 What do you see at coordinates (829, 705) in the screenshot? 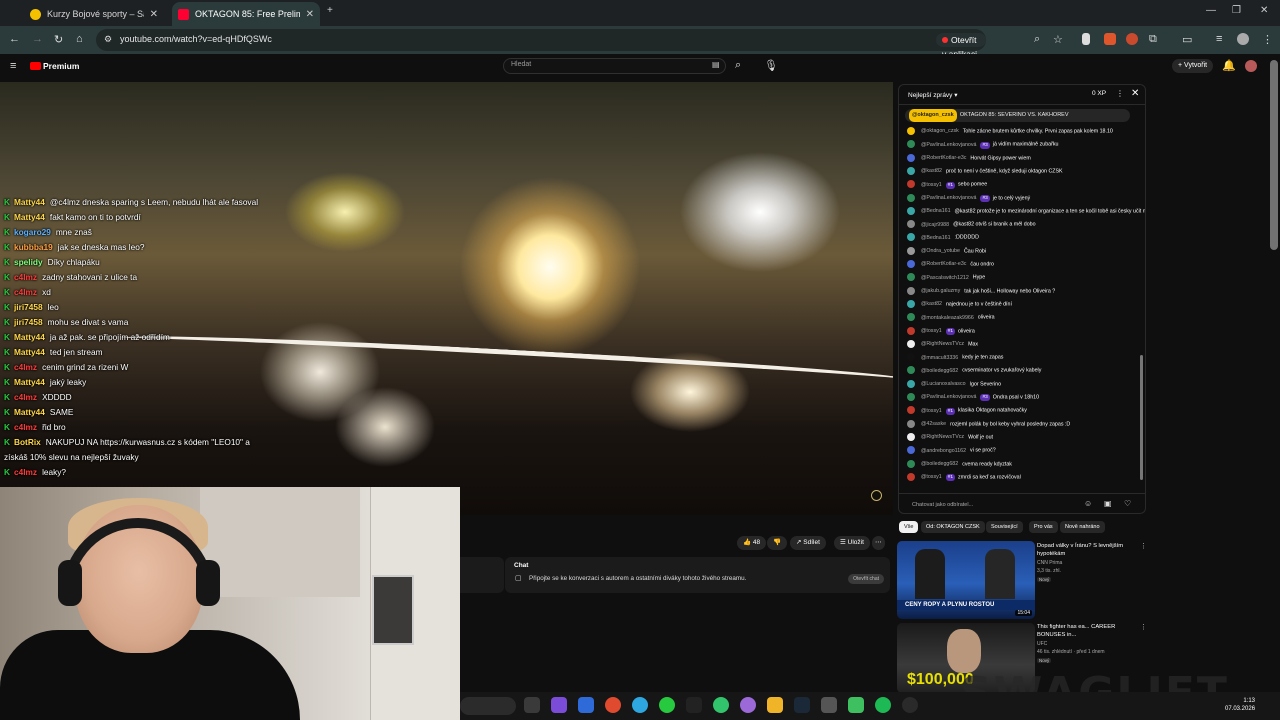
I see `settings-icon` at bounding box center [829, 705].